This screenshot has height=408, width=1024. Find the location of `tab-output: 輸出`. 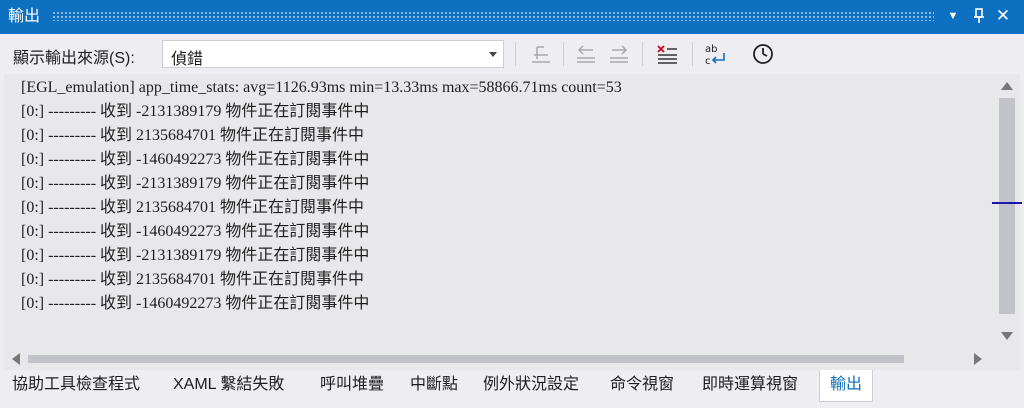

tab-output: 輸出 is located at coordinates (846, 386).